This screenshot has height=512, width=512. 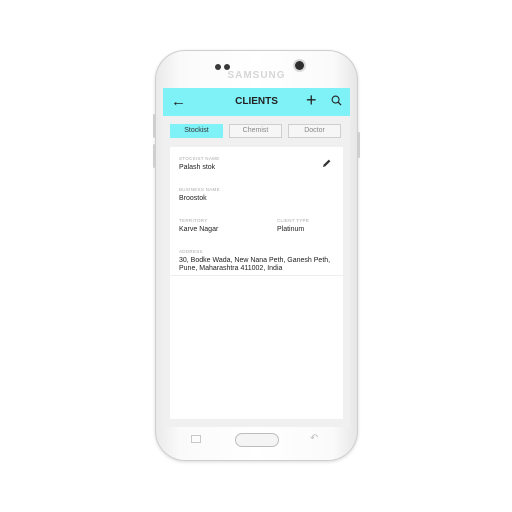 What do you see at coordinates (199, 229) in the screenshot?
I see `territory-value: Karve Nagar` at bounding box center [199, 229].